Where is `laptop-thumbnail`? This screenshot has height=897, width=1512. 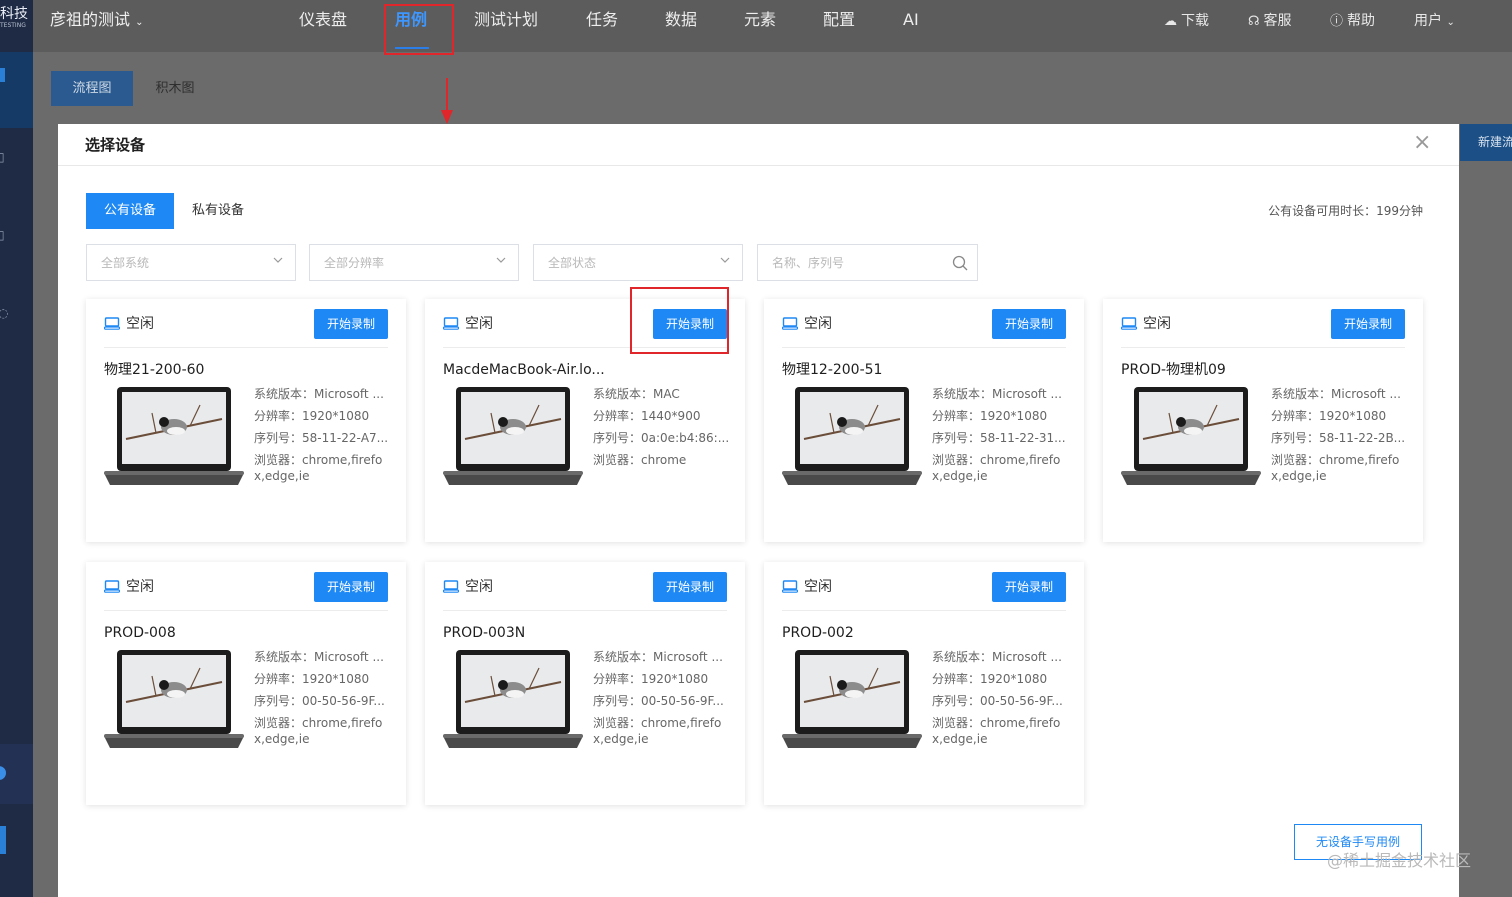 laptop-thumbnail is located at coordinates (852, 436).